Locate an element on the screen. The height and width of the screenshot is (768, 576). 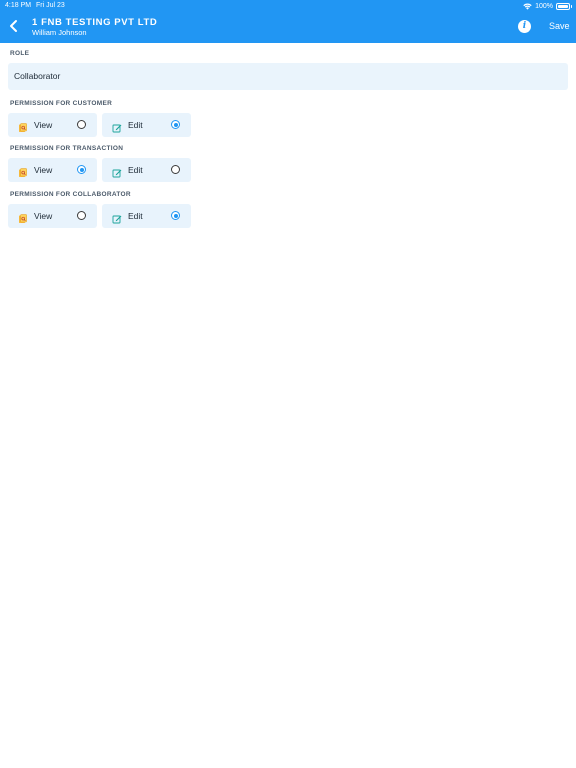
permission-section-label: PERMISSION FOR TRANSACTION is located at coordinates (67, 148).